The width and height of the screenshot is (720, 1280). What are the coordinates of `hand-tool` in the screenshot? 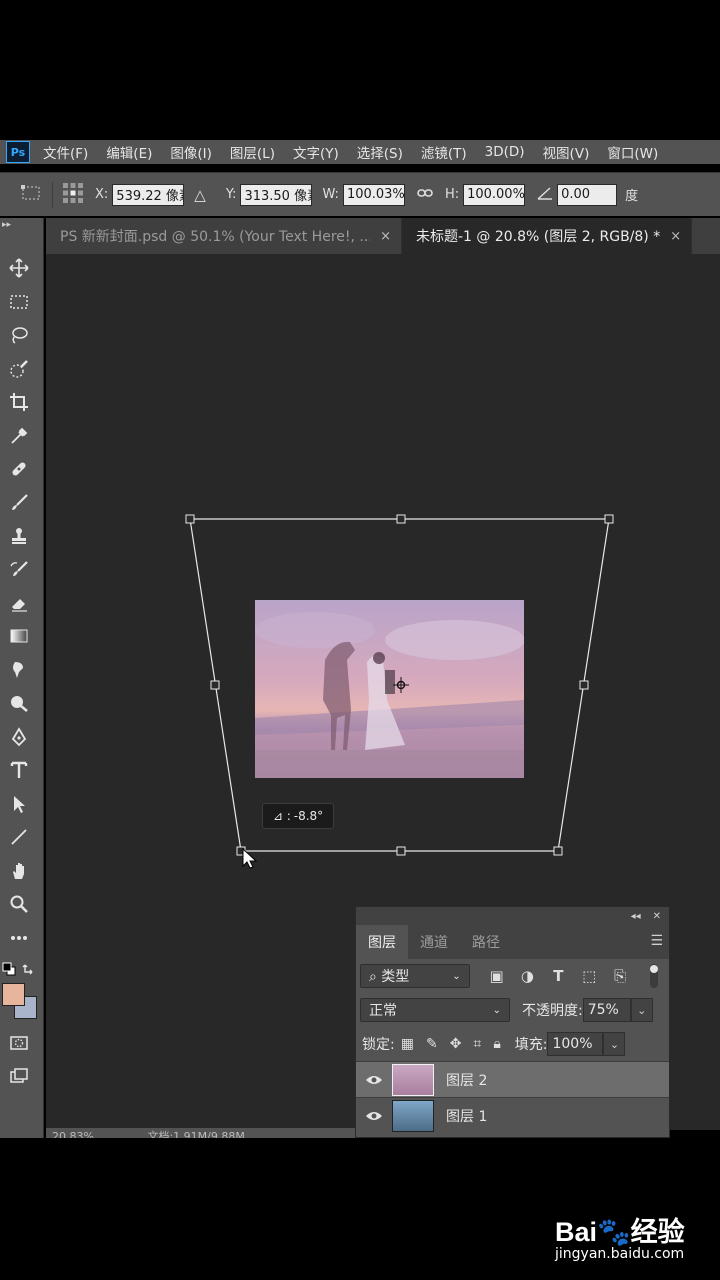 It's located at (19, 871).